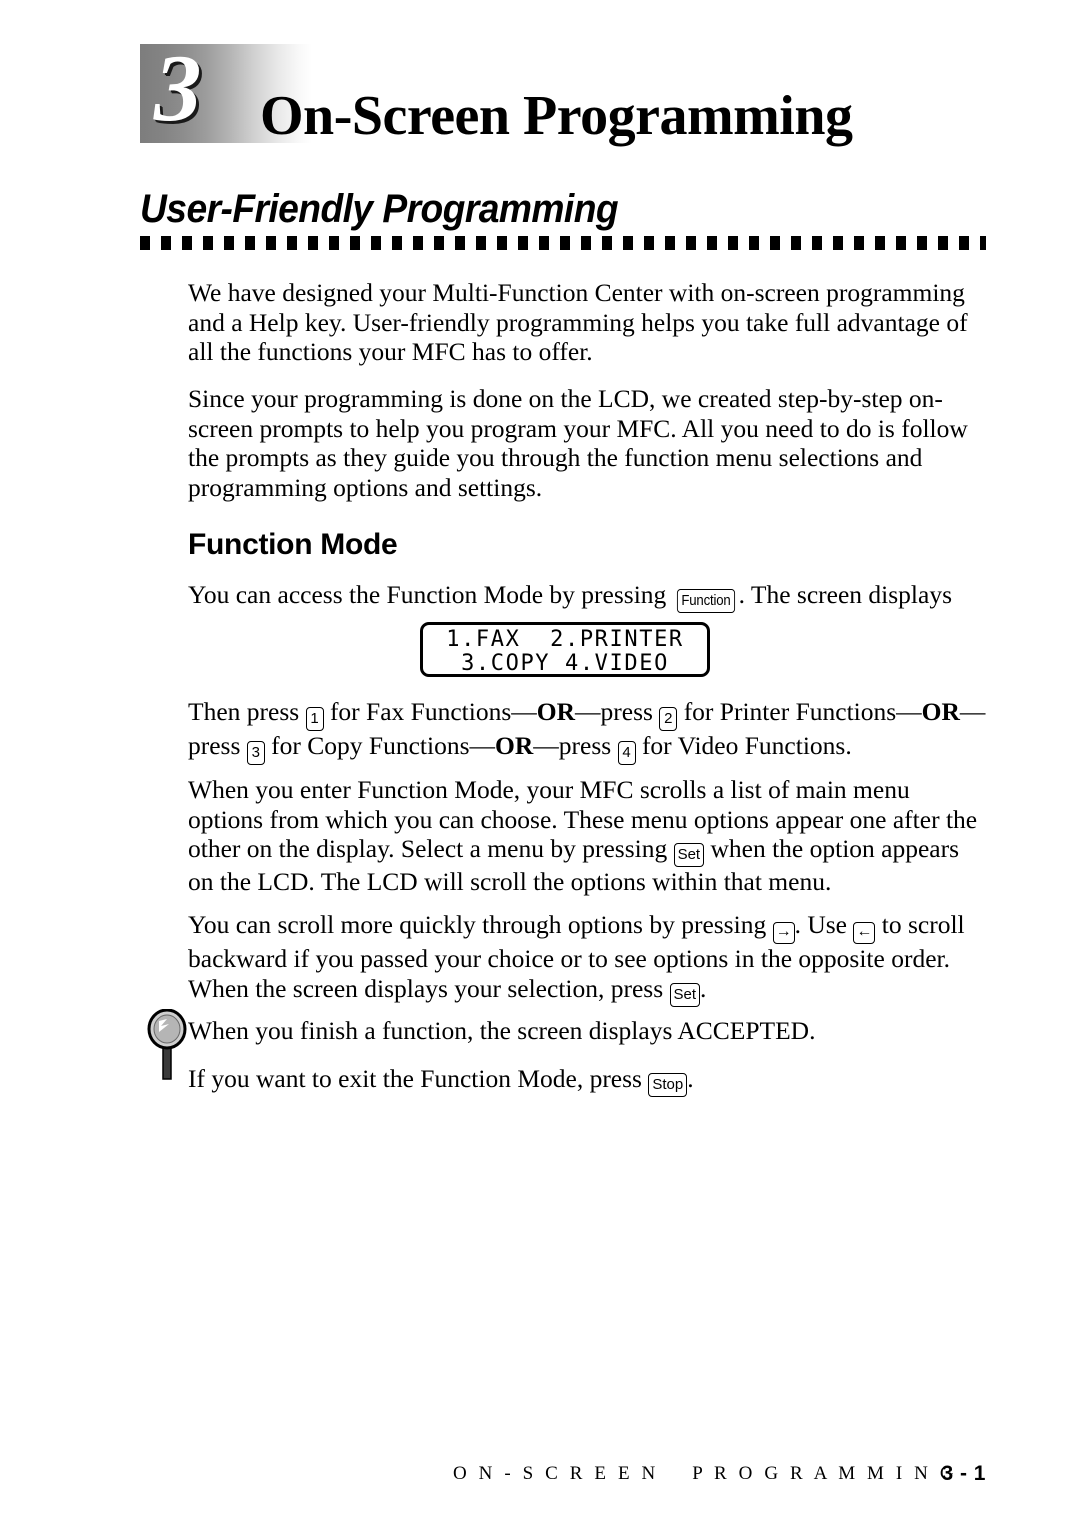 The width and height of the screenshot is (1080, 1529). I want to click on stop-key-glyph: Stop, so click(668, 1085).